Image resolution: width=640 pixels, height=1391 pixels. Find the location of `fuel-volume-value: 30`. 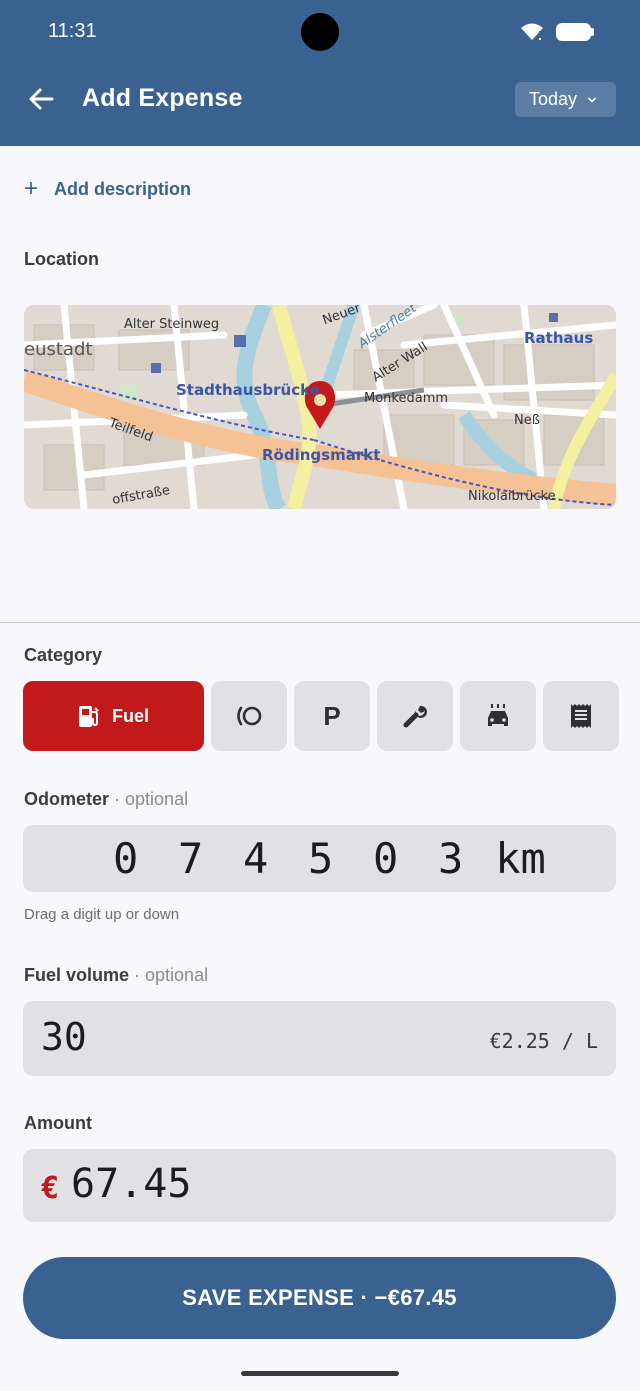

fuel-volume-value: 30 is located at coordinates (64, 1037).